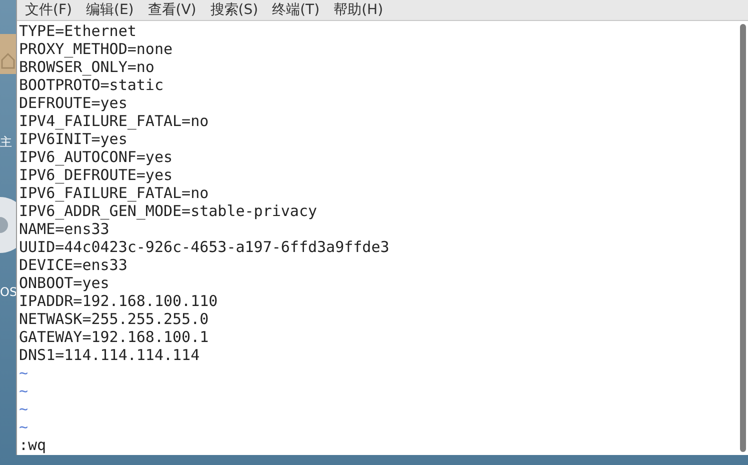 Image resolution: width=748 pixels, height=465 pixels. Describe the element at coordinates (48, 10) in the screenshot. I see `menu-item: 文件(F)` at that location.